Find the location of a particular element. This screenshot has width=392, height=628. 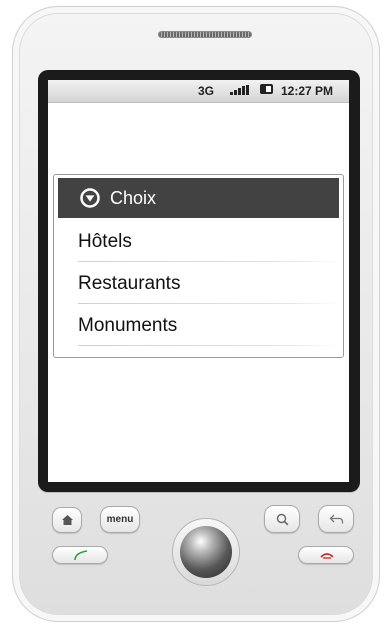

dropdown-circle-icon is located at coordinates (90, 198).